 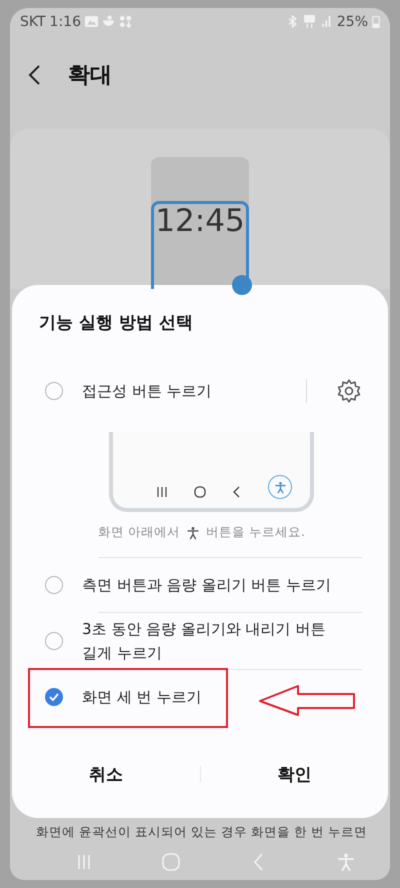 I want to click on clock-text: 12:45, so click(x=200, y=223).